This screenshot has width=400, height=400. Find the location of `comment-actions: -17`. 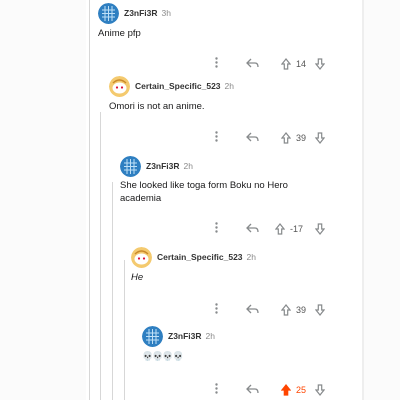

comment-actions: -17 is located at coordinates (271, 229).